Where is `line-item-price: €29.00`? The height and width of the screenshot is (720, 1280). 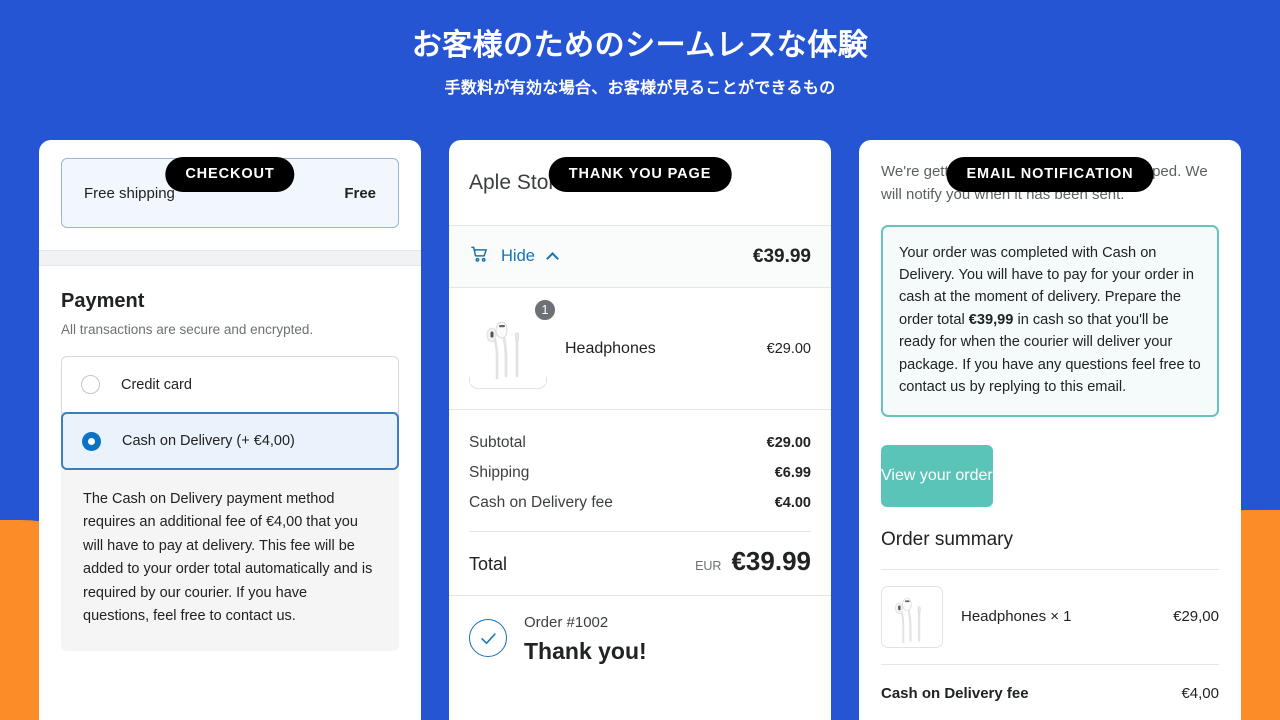
line-item-price: €29.00 is located at coordinates (788, 348).